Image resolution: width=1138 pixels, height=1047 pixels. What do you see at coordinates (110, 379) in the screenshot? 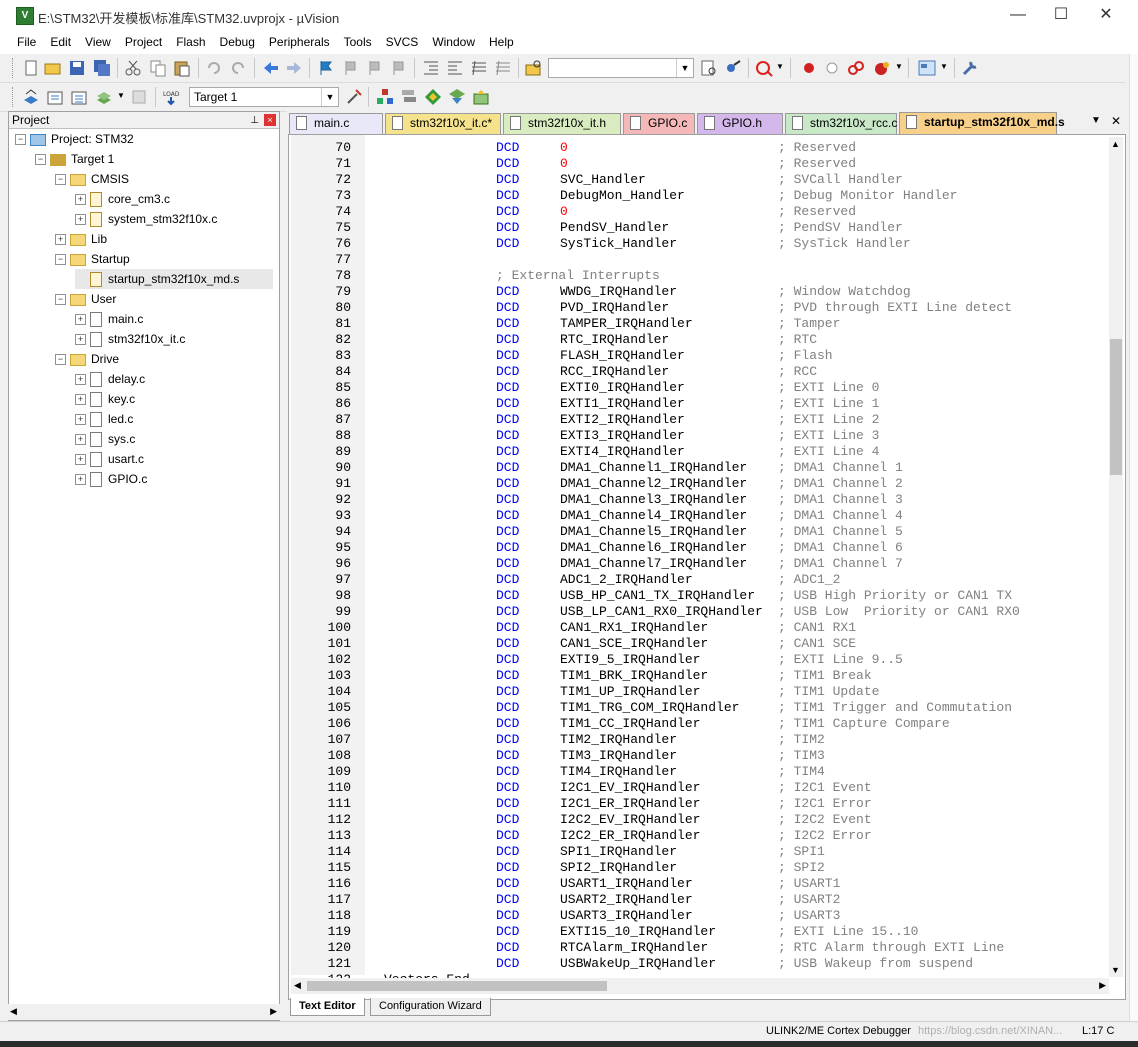
I see `tree-item: + delay.c` at bounding box center [110, 379].